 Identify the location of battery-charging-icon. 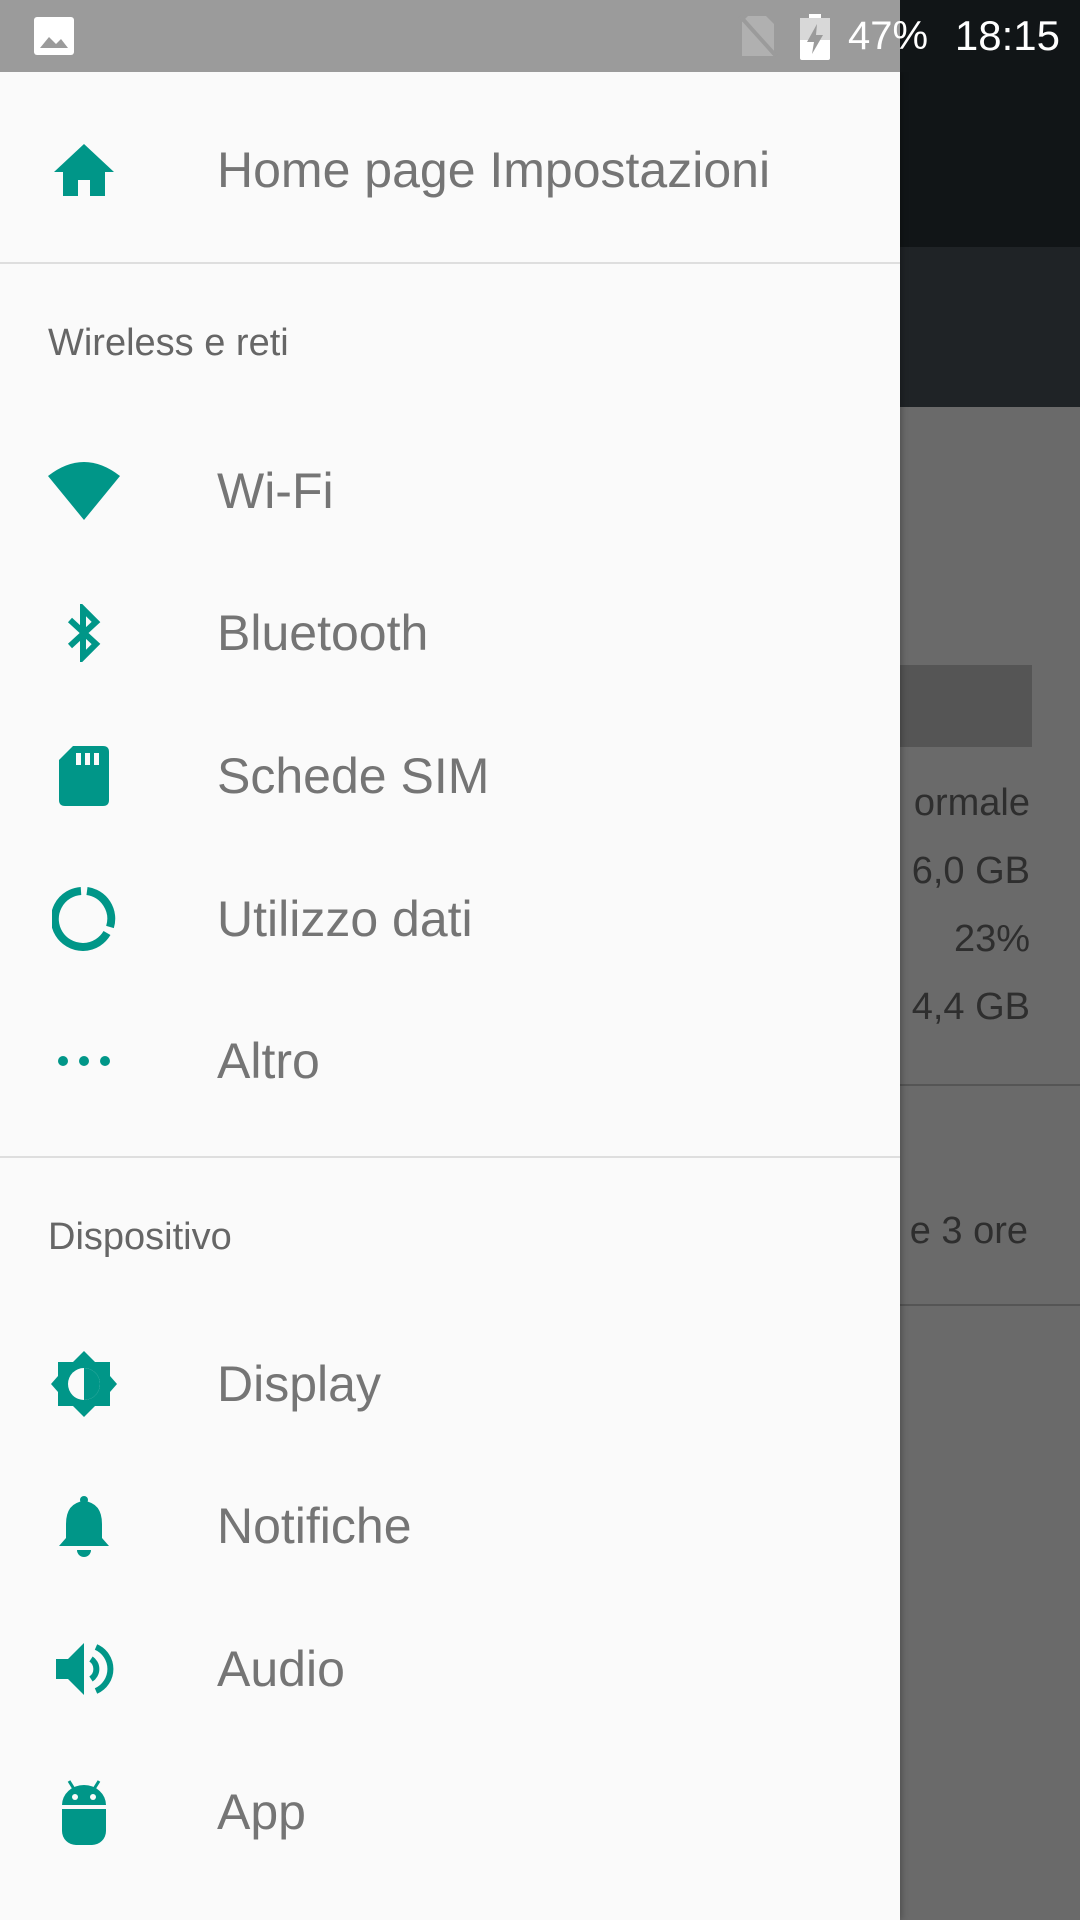
(815, 37).